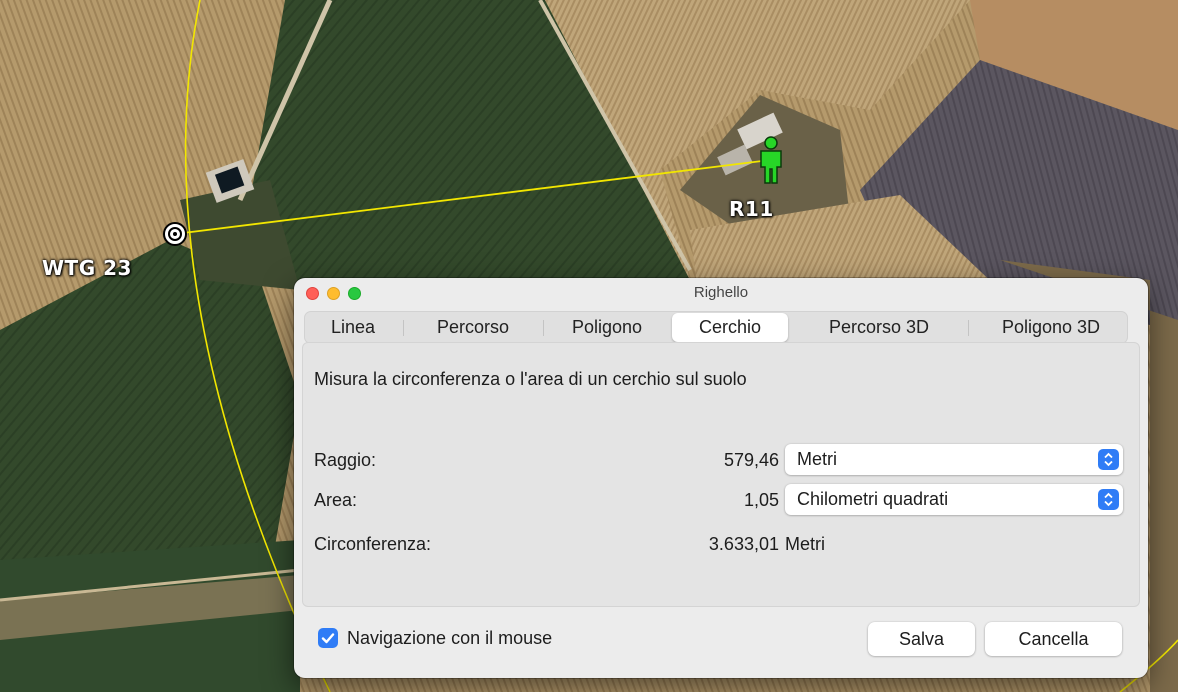 This screenshot has height=692, width=1178. What do you see at coordinates (751, 209) in the screenshot?
I see `receptor-label: R11` at bounding box center [751, 209].